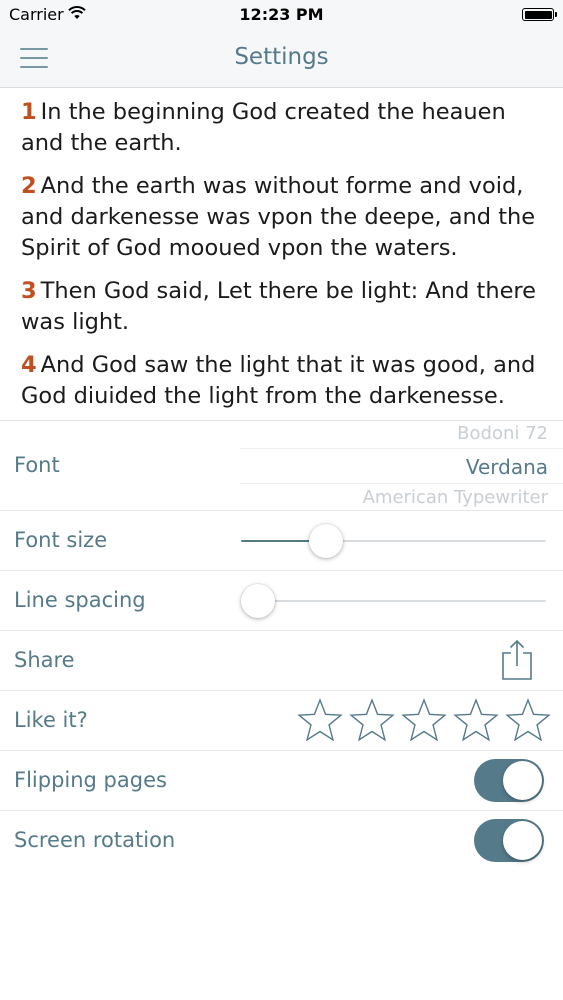 Image resolution: width=563 pixels, height=1000 pixels. Describe the element at coordinates (95, 840) in the screenshot. I see `screen-rotation-label: Screen rotation` at that location.